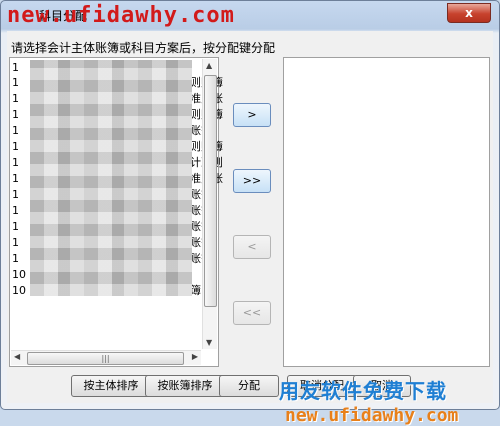 Image resolution: width=500 pixels, height=426 pixels. What do you see at coordinates (252, 181) in the screenshot?
I see `add-all-button: >>` at bounding box center [252, 181].